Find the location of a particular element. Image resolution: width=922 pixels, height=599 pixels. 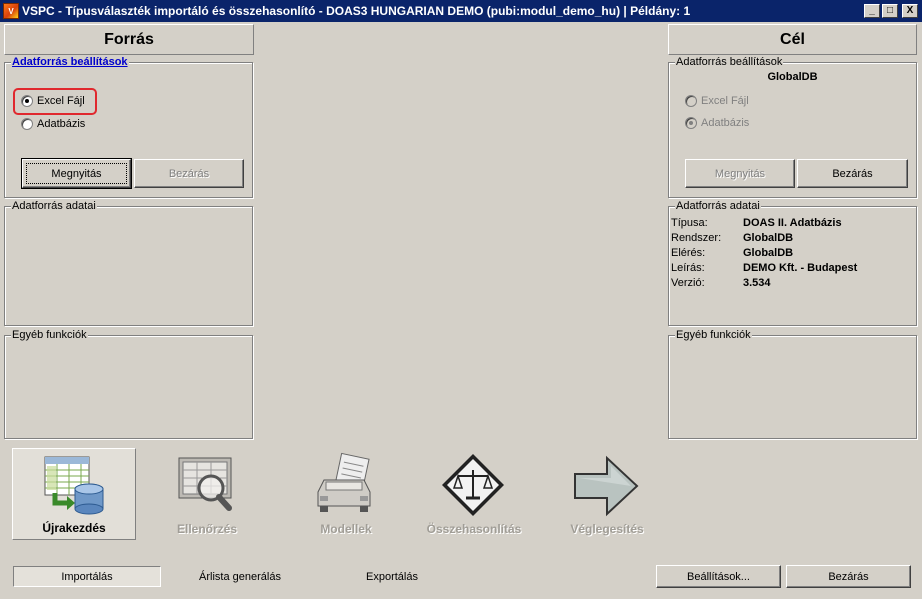

target-radio-excel: Excel Fájl is located at coordinates (717, 101).